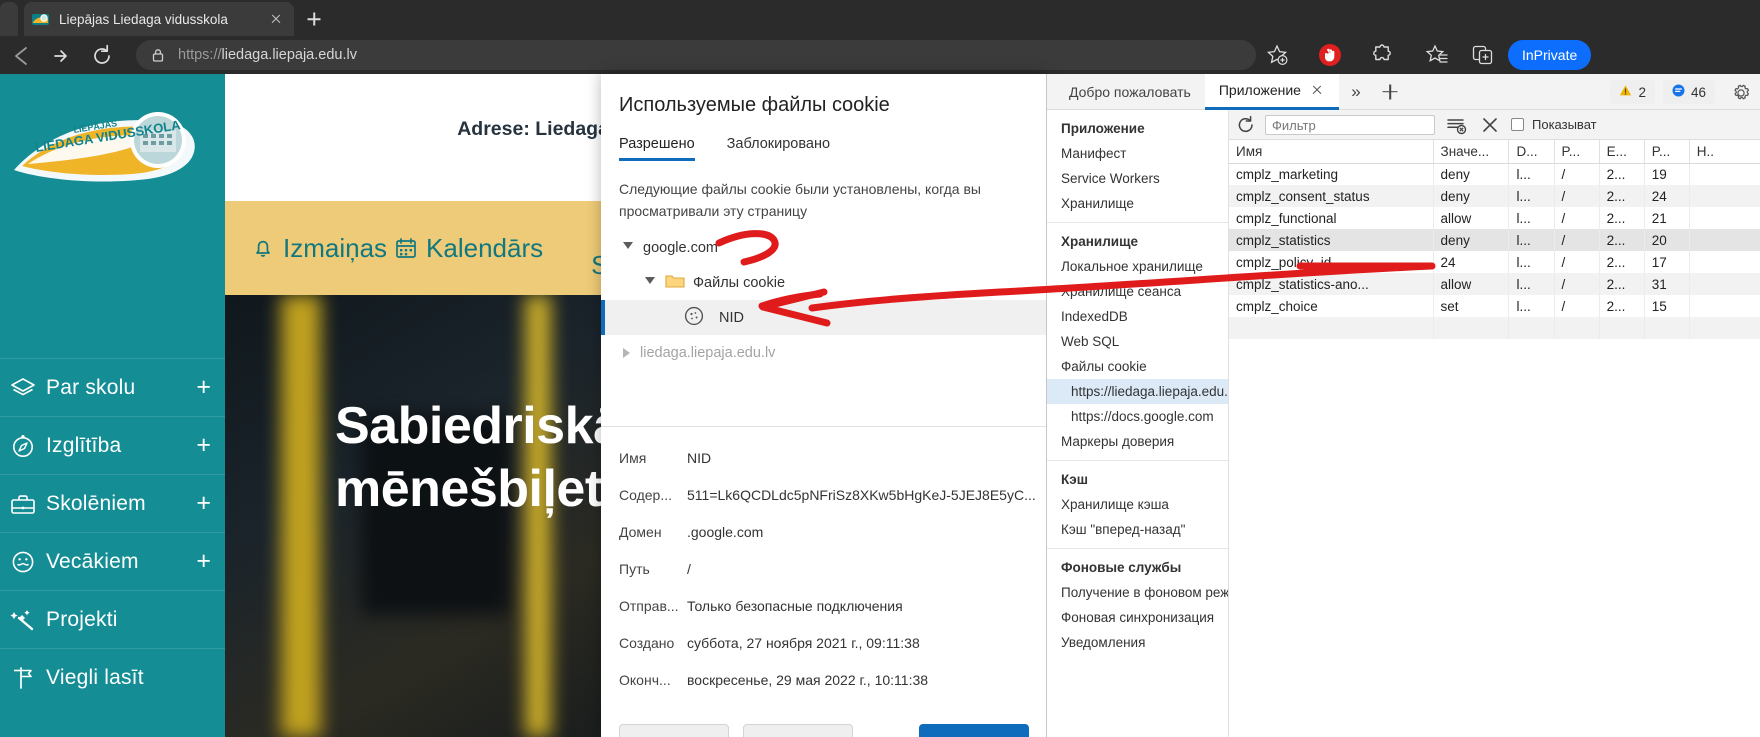  Describe the element at coordinates (1137, 178) in the screenshot. I see `devtools-item-service-workers: Service Workers` at that location.